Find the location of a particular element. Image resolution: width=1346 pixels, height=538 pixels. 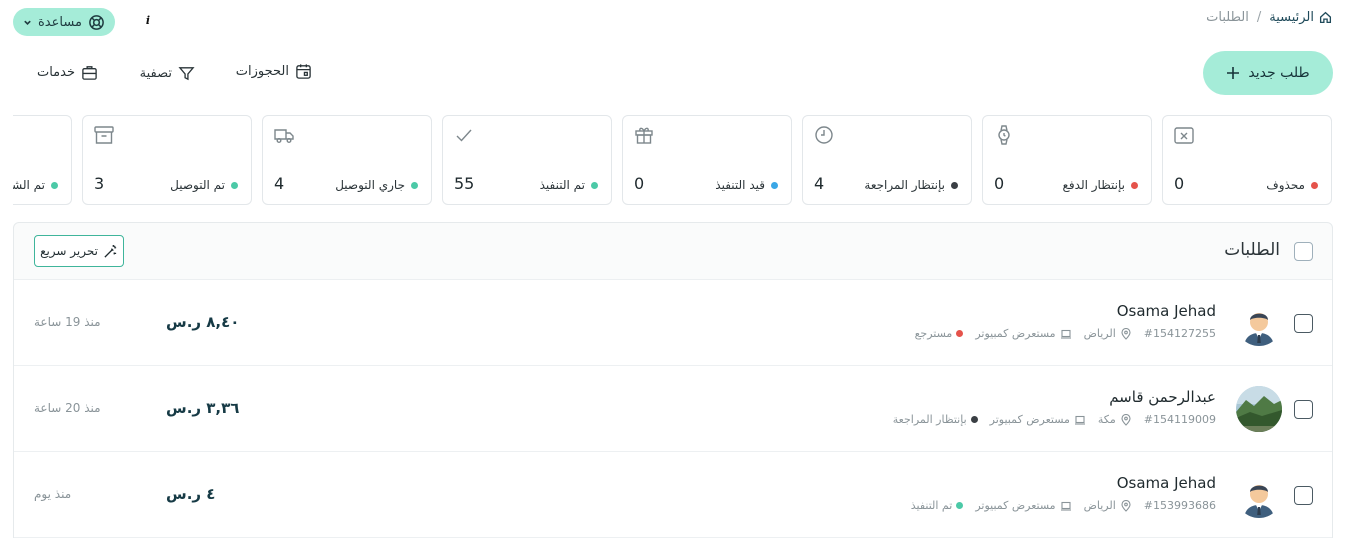

help-label: مساعدة is located at coordinates (60, 22).